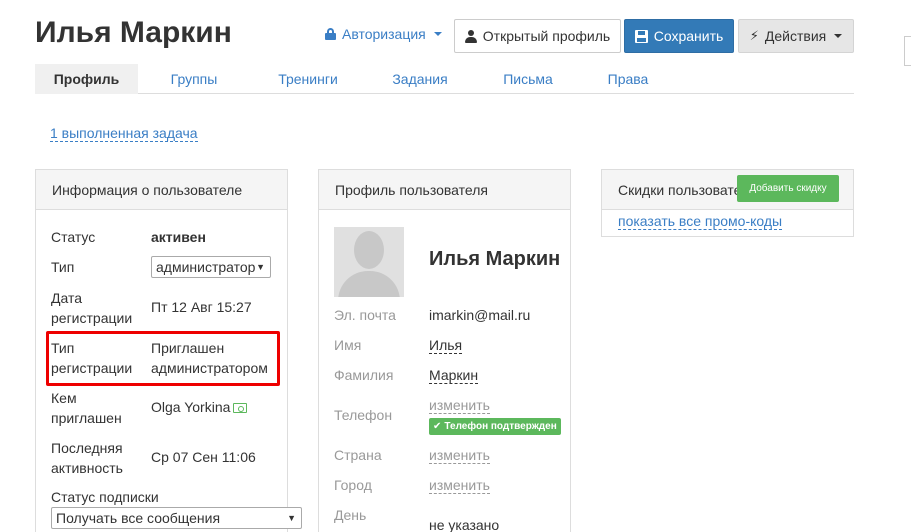 The height and width of the screenshot is (532, 911). Describe the element at coordinates (495, 259) in the screenshot. I see `profile-name: Илья Маркин` at that location.